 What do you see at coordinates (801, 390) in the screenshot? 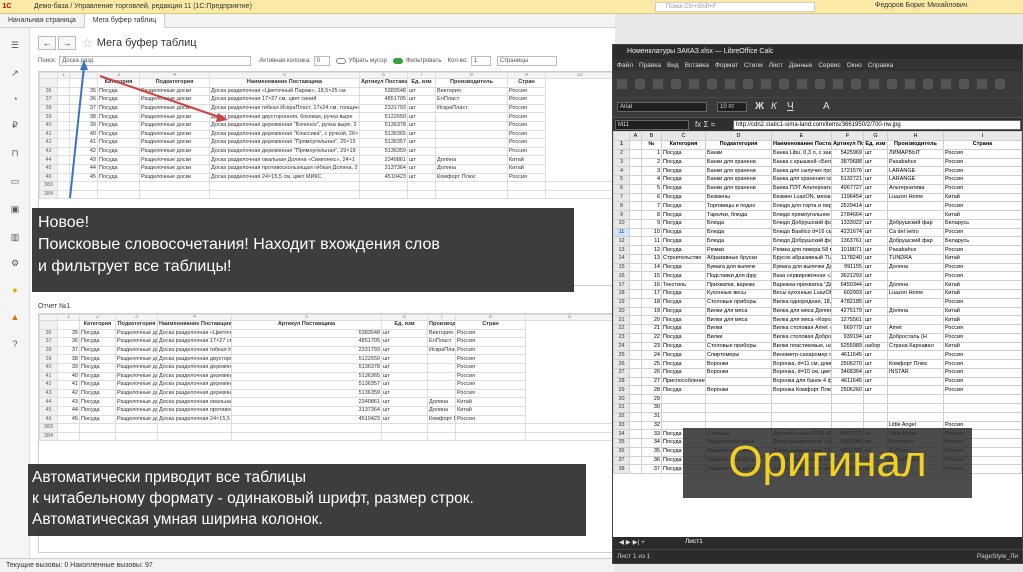
I see `cell-name: Воронка Комфорт Плюс` at bounding box center [801, 390].